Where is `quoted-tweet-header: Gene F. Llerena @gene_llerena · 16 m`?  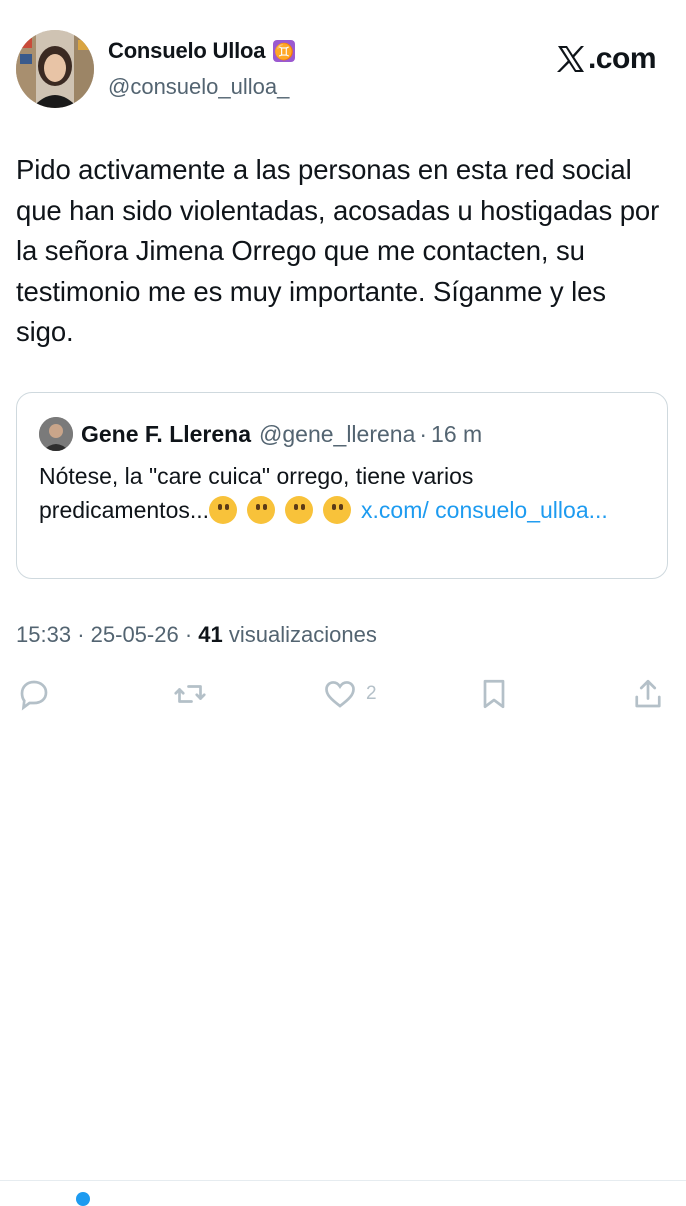 quoted-tweet-header: Gene F. Llerena @gene_llerena · 16 m is located at coordinates (260, 434).